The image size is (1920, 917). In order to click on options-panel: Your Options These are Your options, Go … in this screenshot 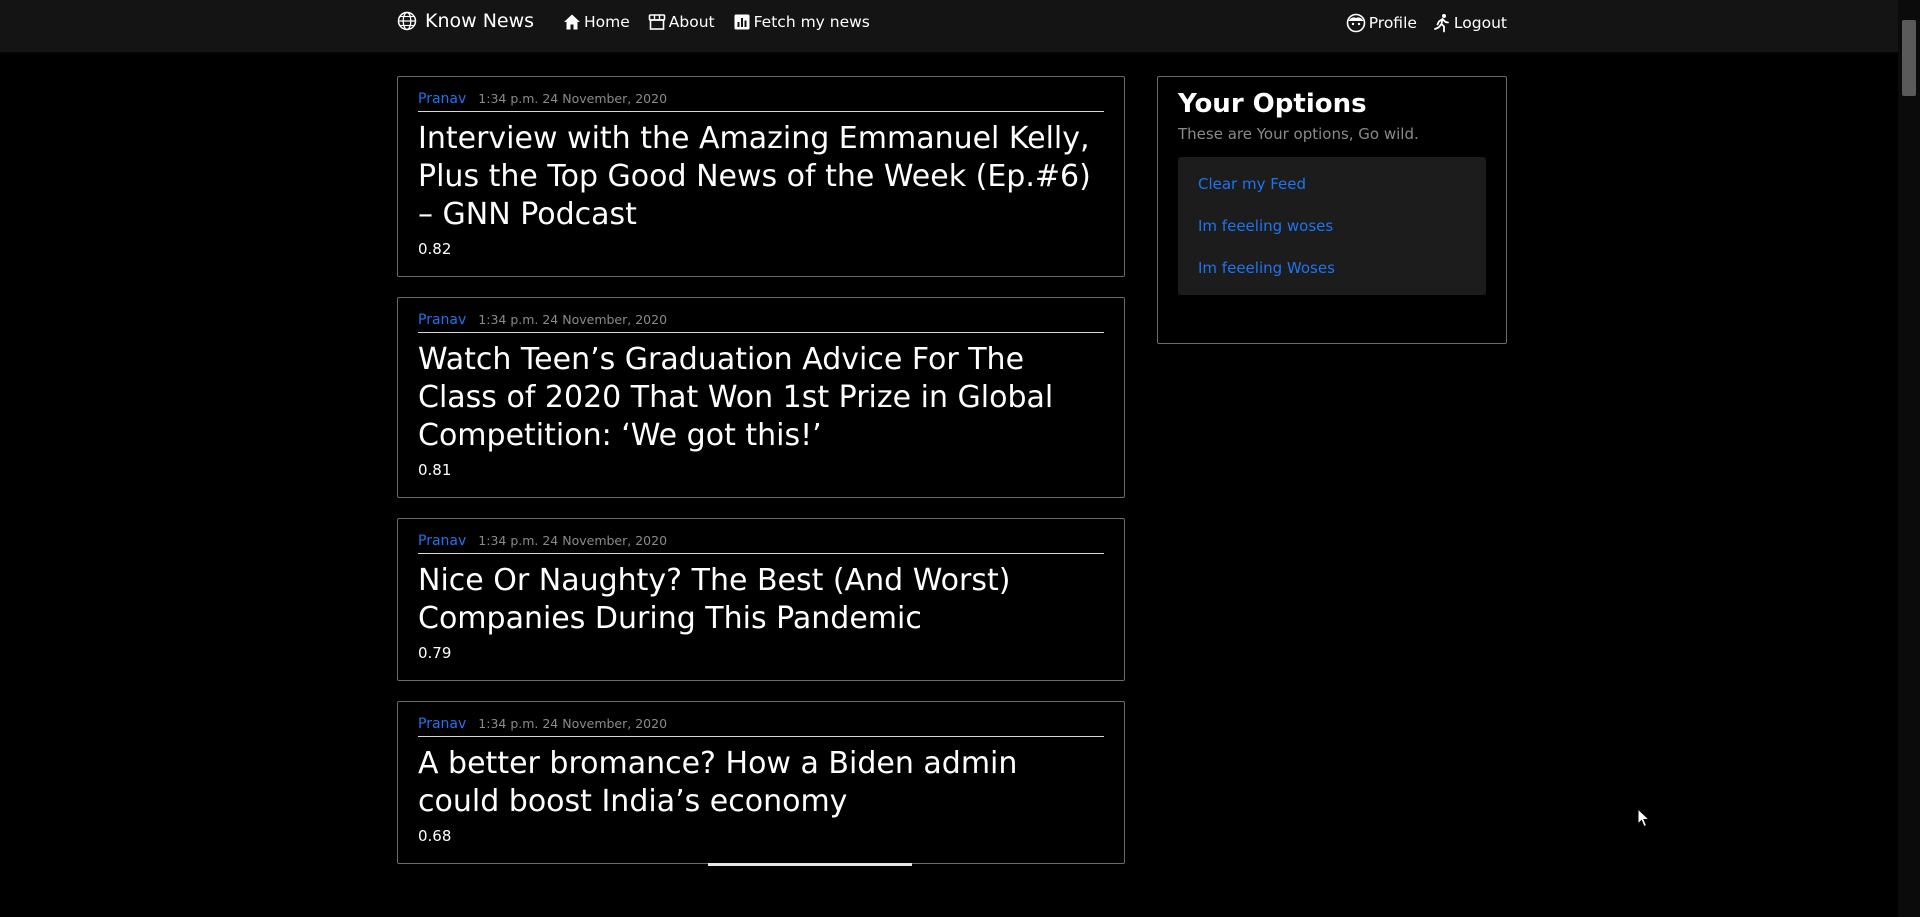, I will do `click(1332, 210)`.